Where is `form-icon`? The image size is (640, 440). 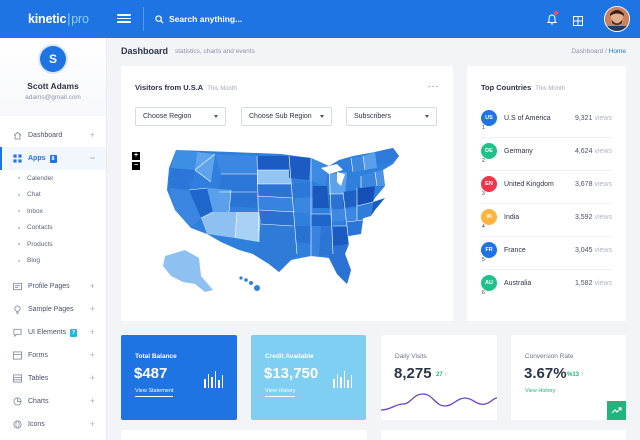
form-icon is located at coordinates (17, 355).